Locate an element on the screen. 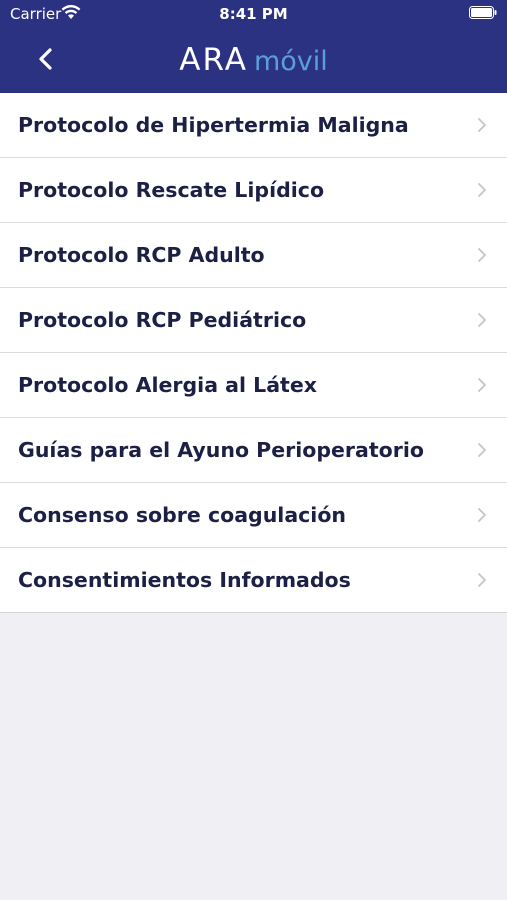 The height and width of the screenshot is (900, 507). list-item-label: Protocolo RCP Pediátrico is located at coordinates (162, 320).